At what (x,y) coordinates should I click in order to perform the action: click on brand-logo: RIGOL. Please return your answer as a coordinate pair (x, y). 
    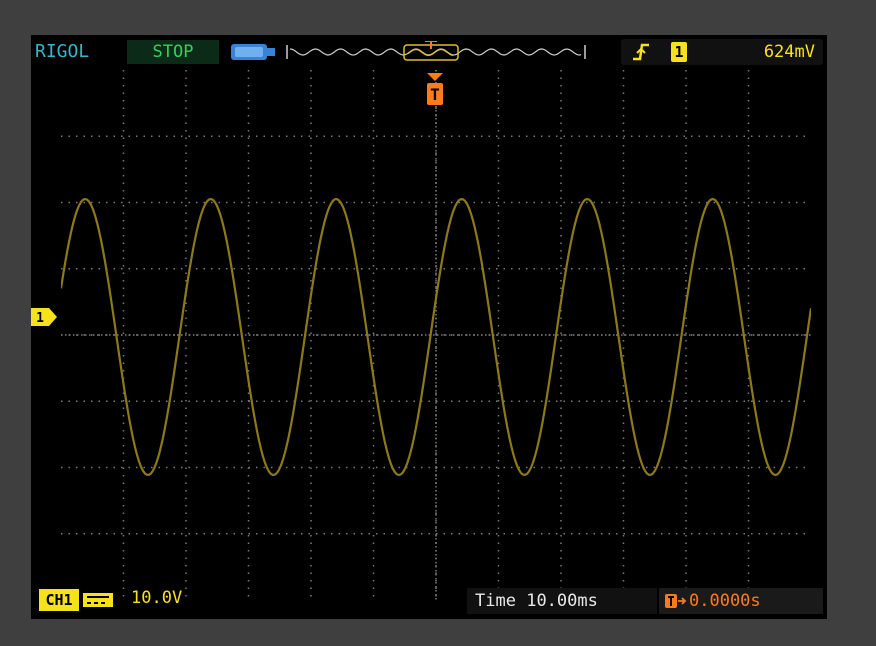
    Looking at the image, I should click on (62, 51).